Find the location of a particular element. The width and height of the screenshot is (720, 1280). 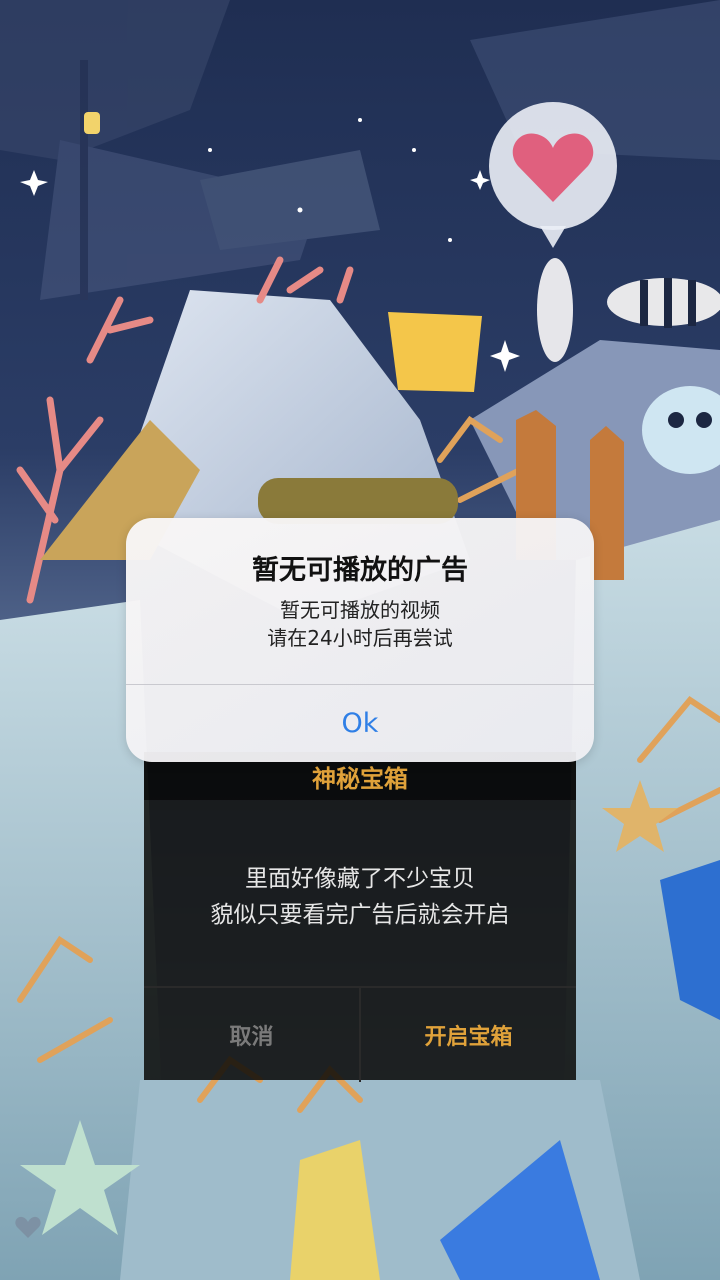

chest-dialog-buttons: 取消 开启宝箱 is located at coordinates (360, 1034).